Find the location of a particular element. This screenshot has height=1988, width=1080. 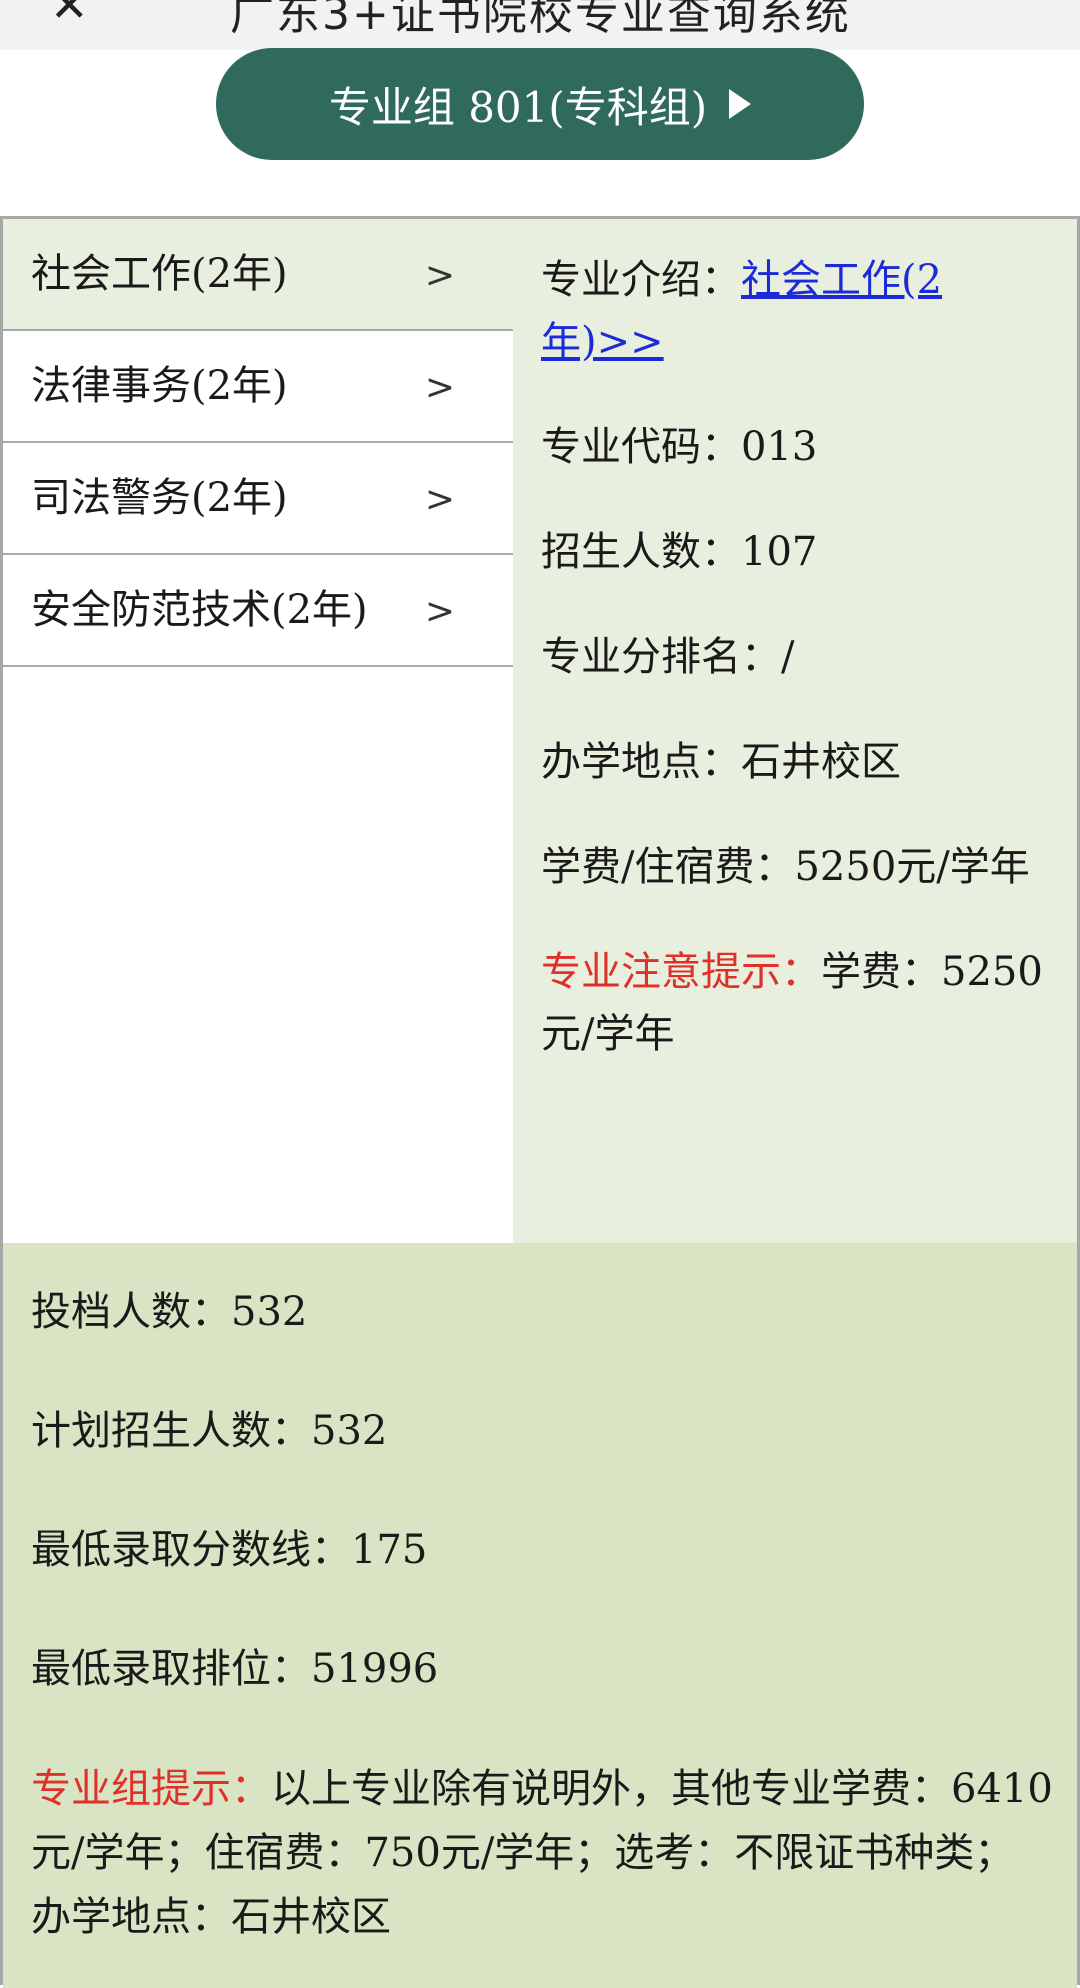

top-bar: ✕ 广东3+证书院校专业查询系统 is located at coordinates (540, 25).